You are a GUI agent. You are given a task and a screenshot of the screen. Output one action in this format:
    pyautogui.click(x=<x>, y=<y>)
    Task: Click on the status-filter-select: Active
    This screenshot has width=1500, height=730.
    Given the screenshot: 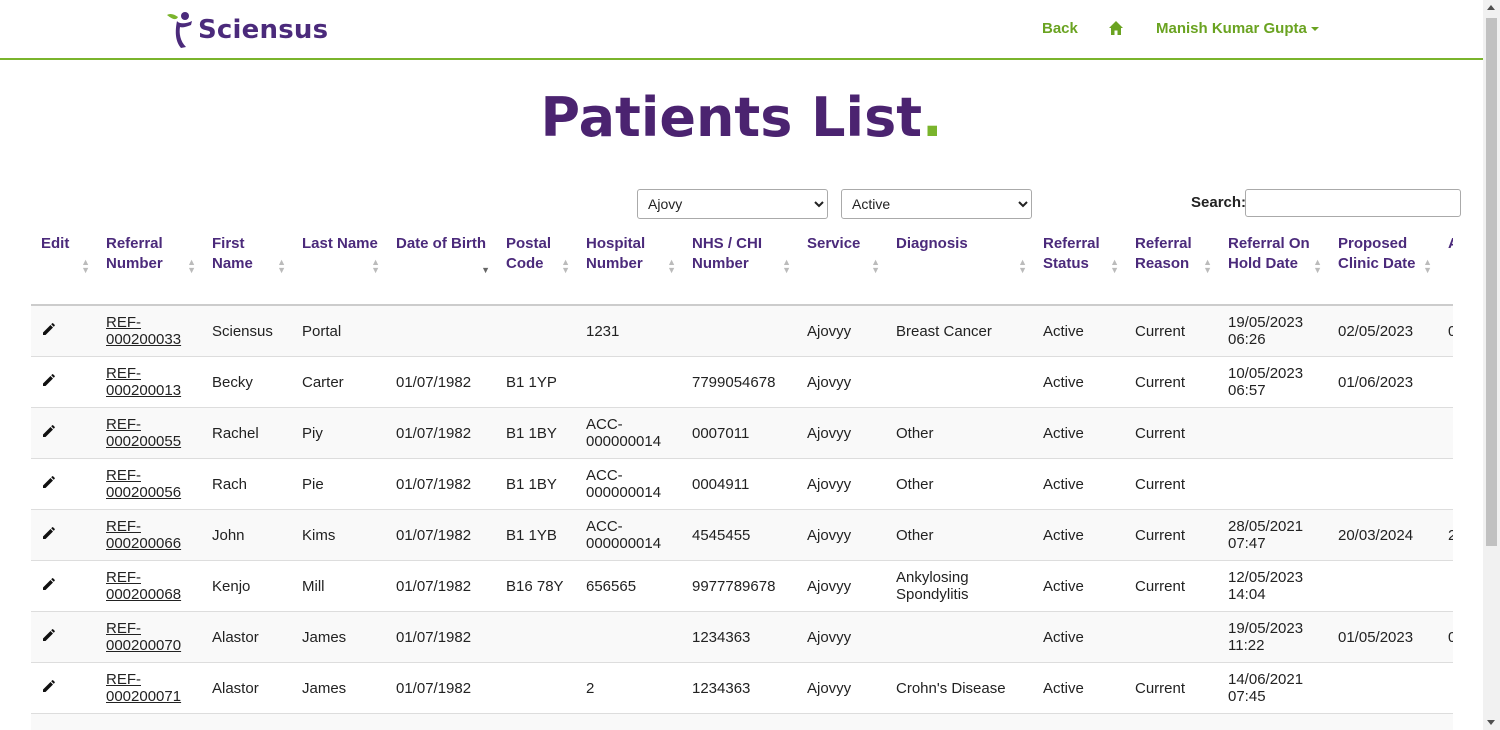 What is the action you would take?
    pyautogui.click(x=936, y=204)
    